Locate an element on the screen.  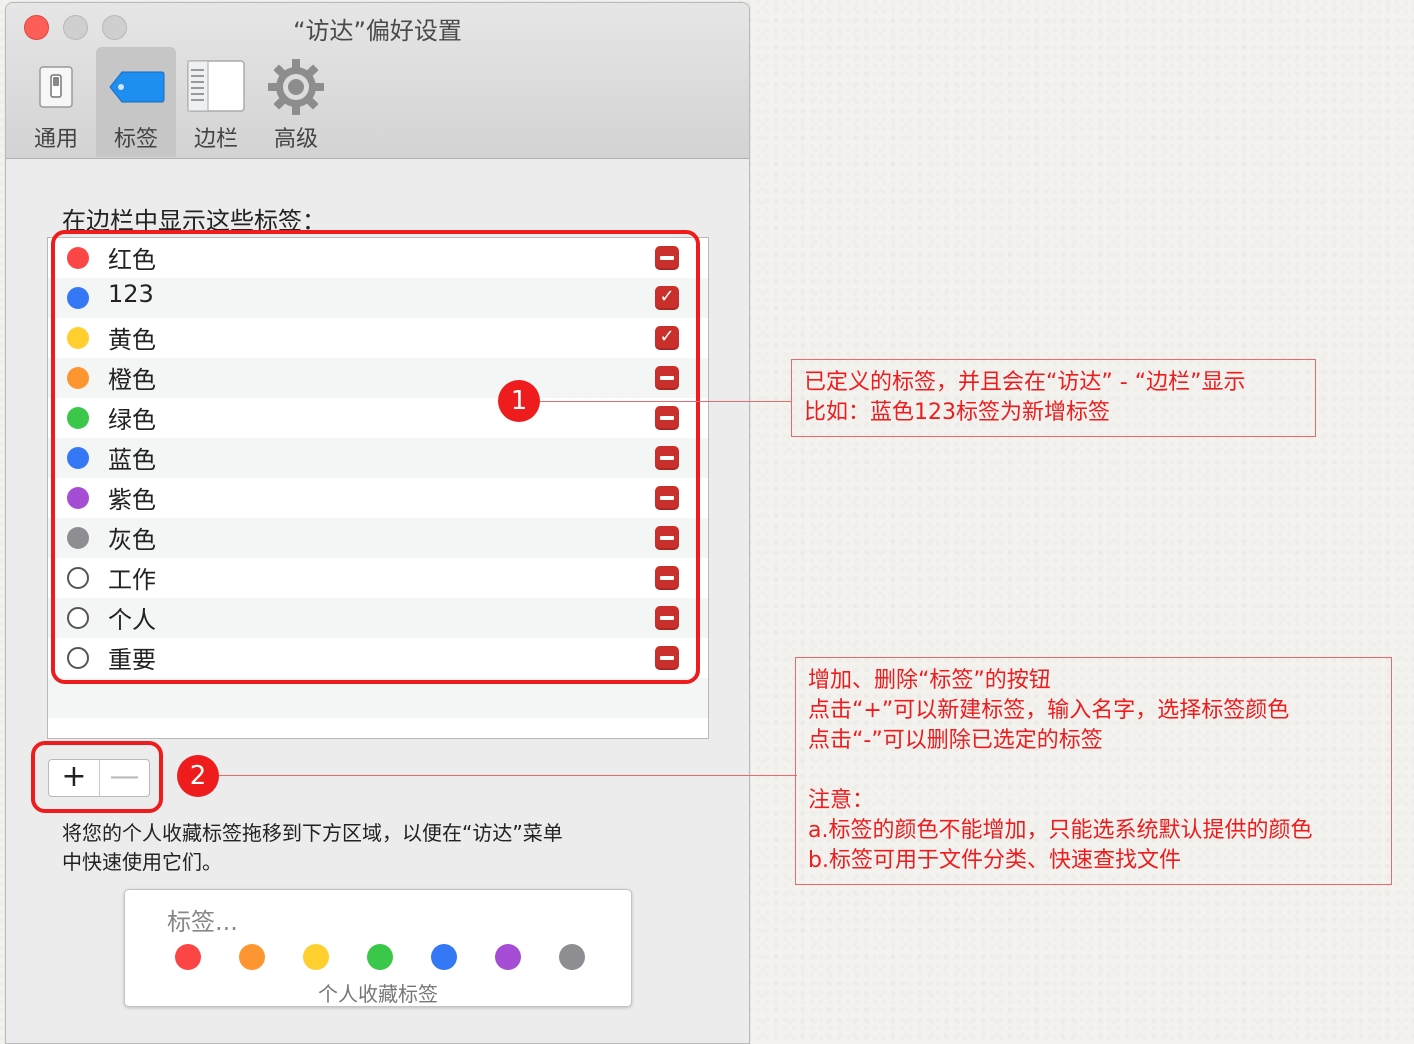
favorites-description-line1: 将您的个人收藏标签拖移到下方区域，以便在“访达”菜单 is located at coordinates (312, 833).